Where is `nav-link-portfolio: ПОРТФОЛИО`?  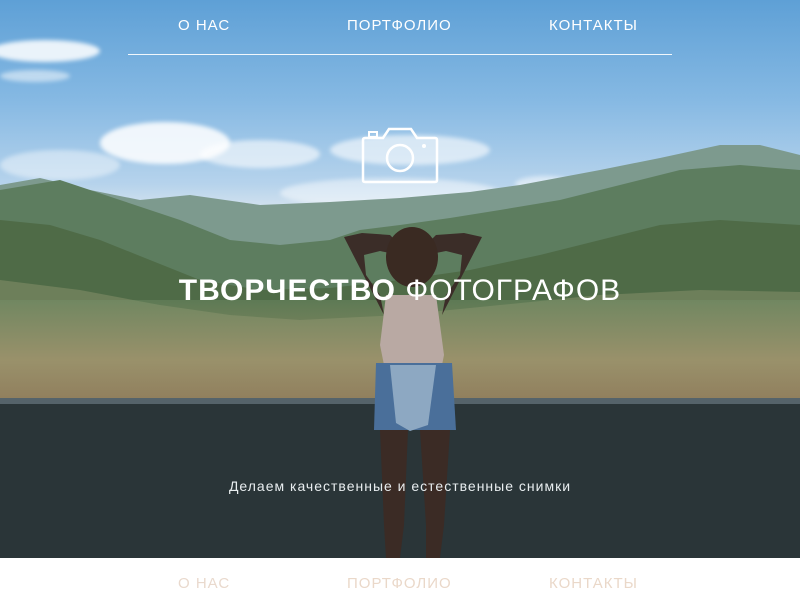
nav-link-portfolio: ПОРТФОЛИО is located at coordinates (399, 25).